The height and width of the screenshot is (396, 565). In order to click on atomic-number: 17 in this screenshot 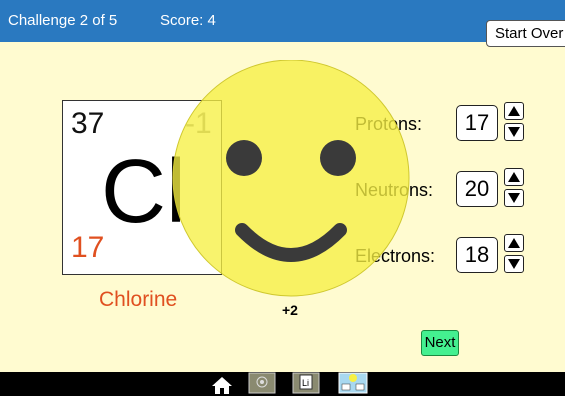, I will do `click(88, 247)`.